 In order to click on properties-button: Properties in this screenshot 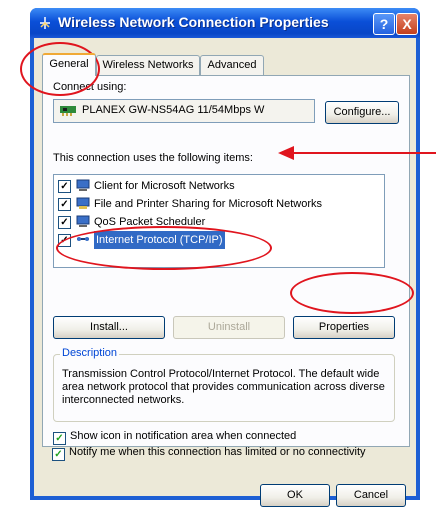, I will do `click(344, 327)`.